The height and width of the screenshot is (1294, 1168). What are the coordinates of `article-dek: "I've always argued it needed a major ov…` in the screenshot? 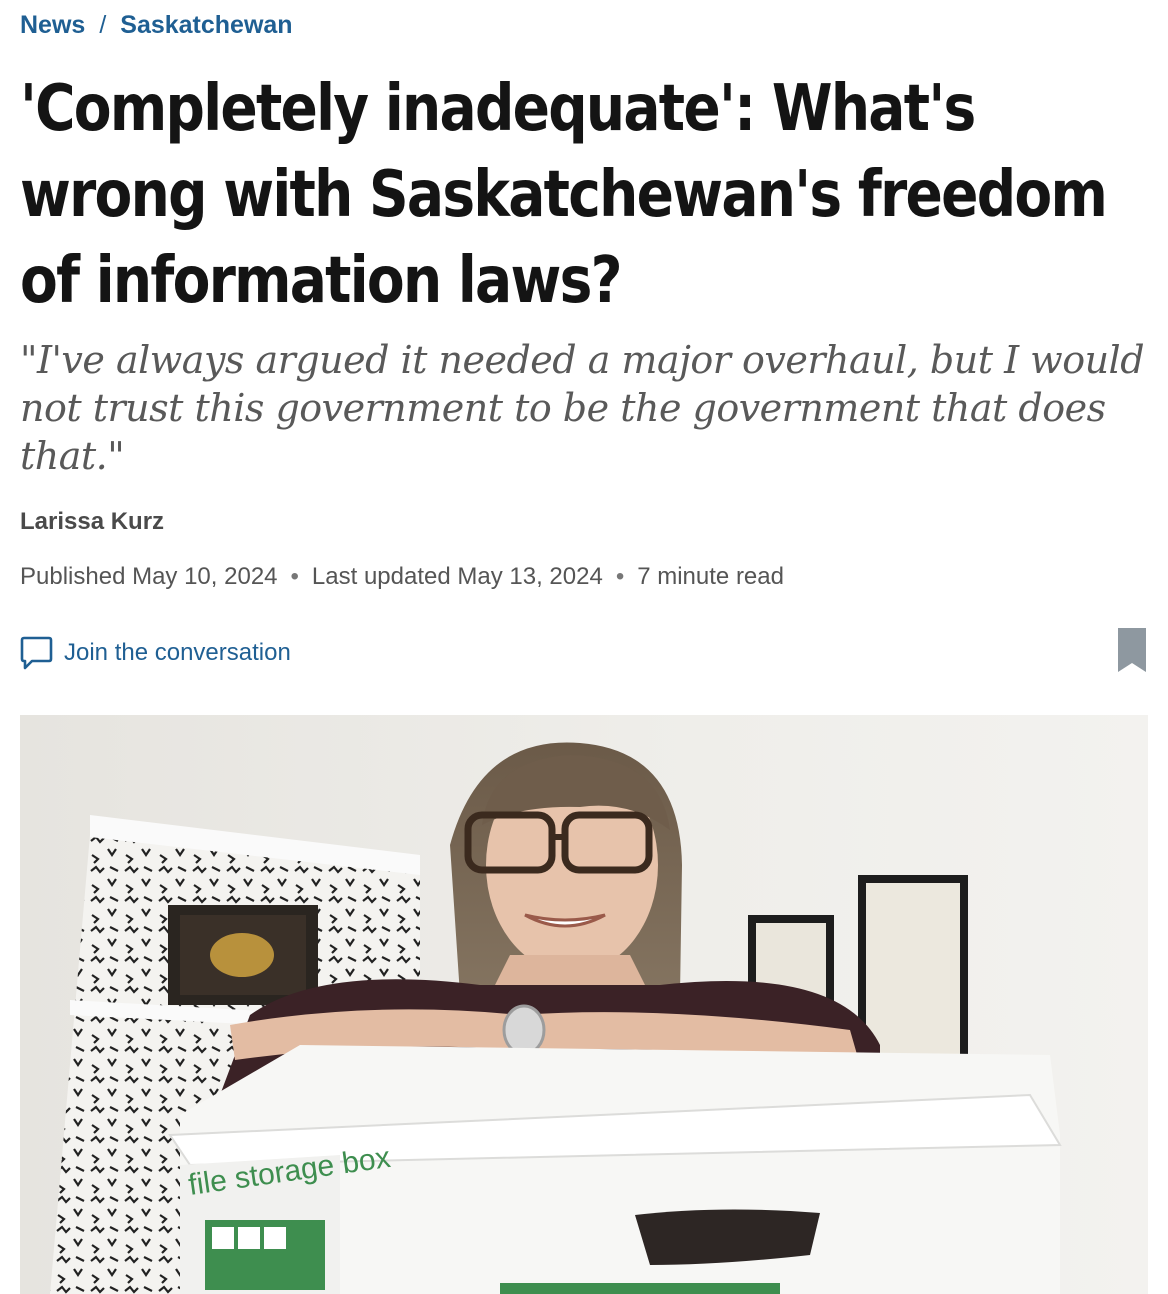 It's located at (582, 408).